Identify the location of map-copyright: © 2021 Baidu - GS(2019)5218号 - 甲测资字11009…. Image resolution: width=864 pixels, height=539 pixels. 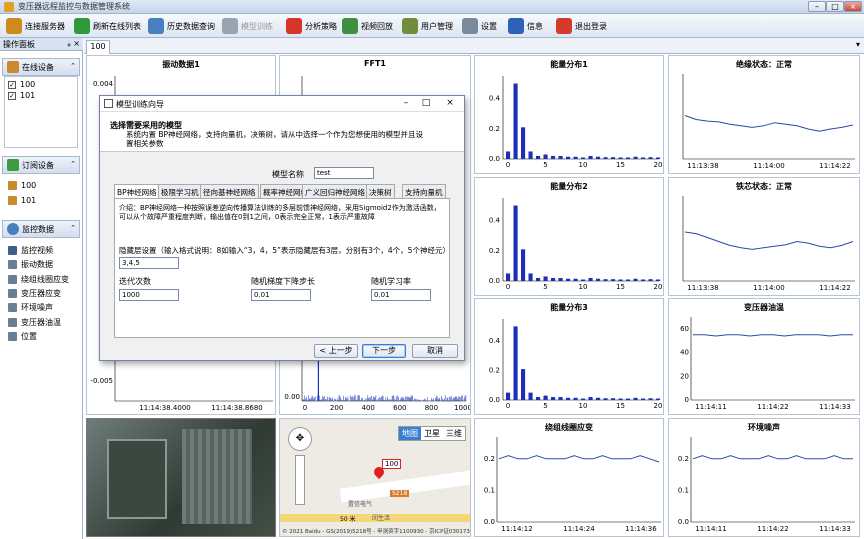
(376, 532).